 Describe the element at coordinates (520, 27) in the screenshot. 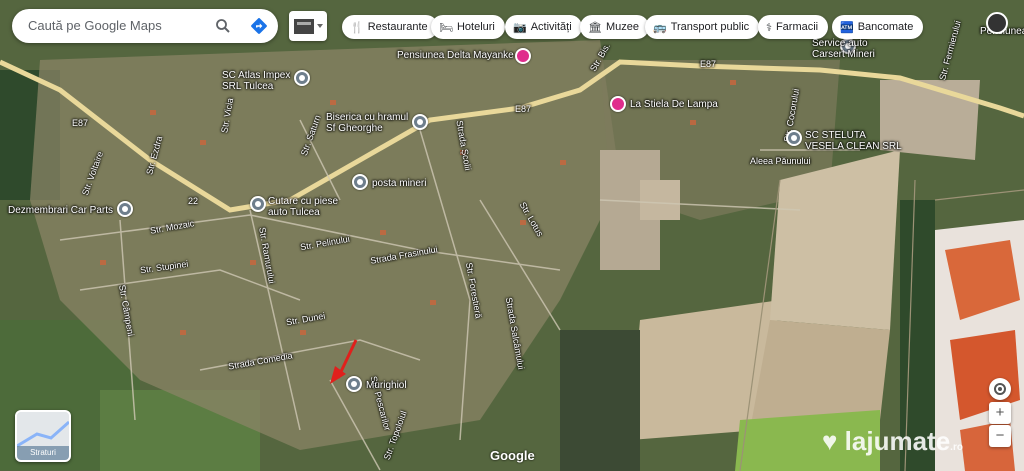

I see `camera-icon: 📷` at that location.